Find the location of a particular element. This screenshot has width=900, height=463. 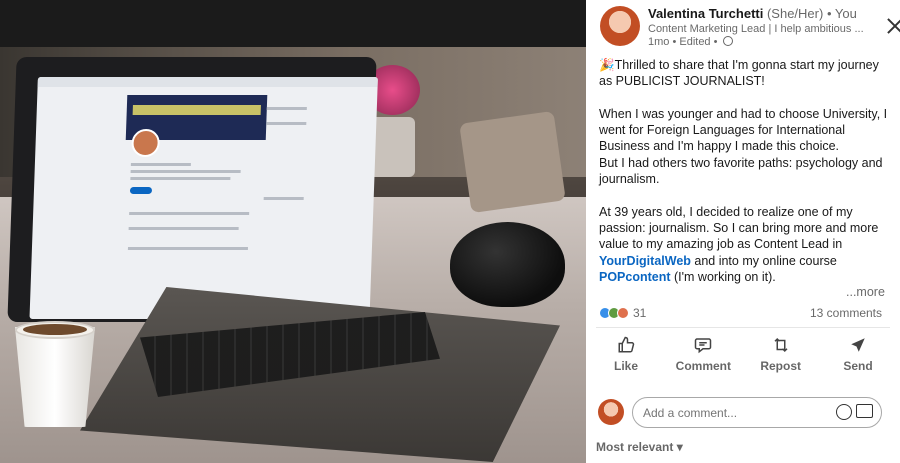

globe-icon is located at coordinates (727, 41).